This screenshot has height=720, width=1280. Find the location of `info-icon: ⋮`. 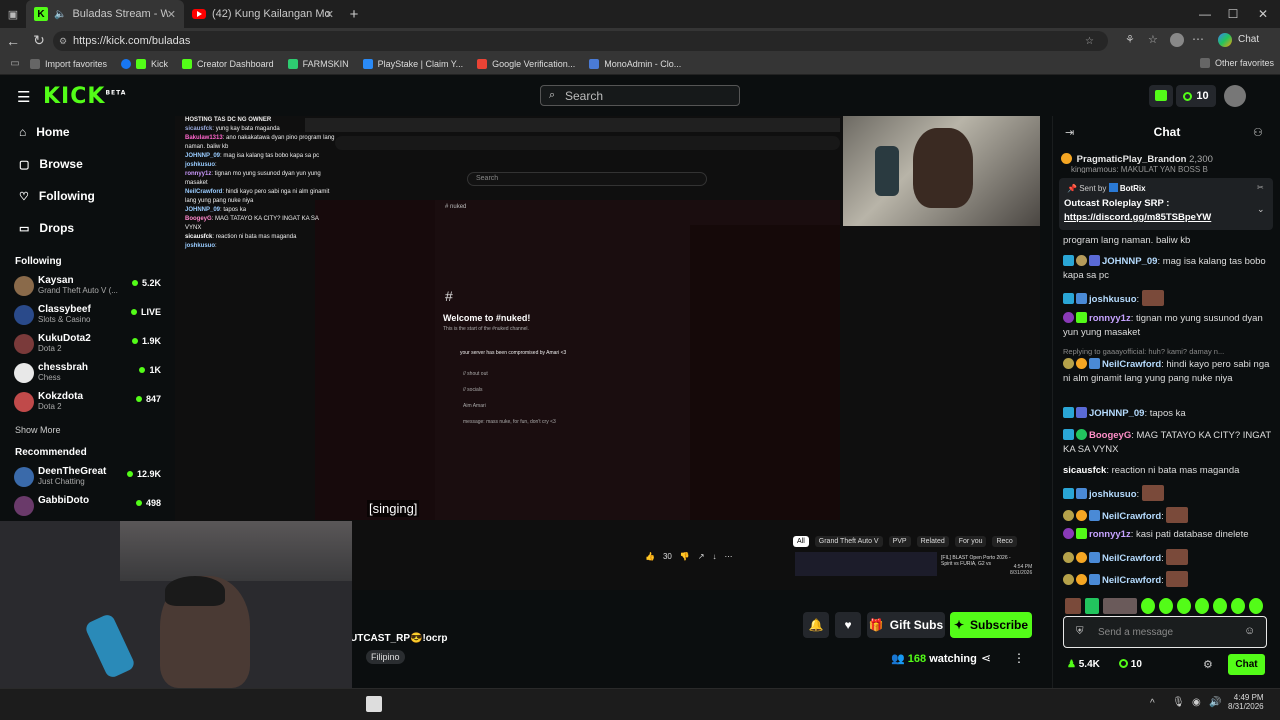

info-icon: ⋮ is located at coordinates (1019, 658).